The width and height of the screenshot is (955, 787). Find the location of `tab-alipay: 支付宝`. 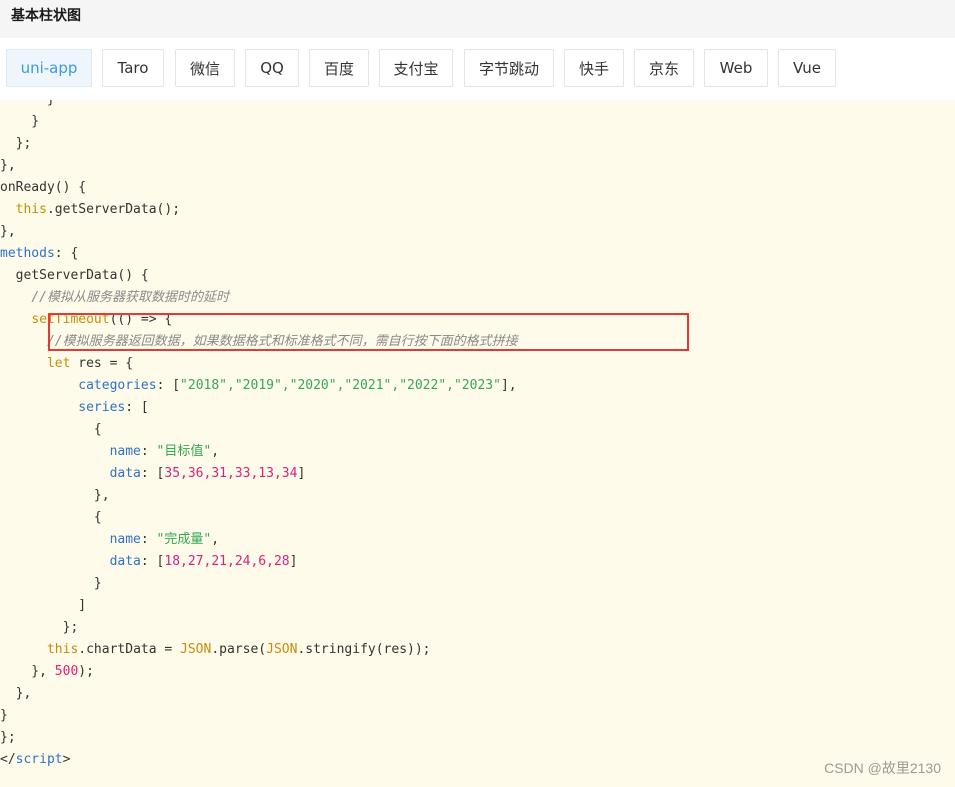

tab-alipay: 支付宝 is located at coordinates (416, 68).